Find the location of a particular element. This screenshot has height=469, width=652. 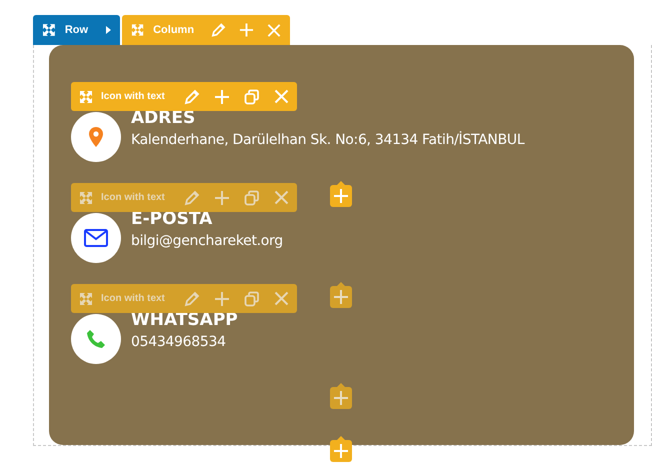

row-toolbar: Row is located at coordinates (76, 30).